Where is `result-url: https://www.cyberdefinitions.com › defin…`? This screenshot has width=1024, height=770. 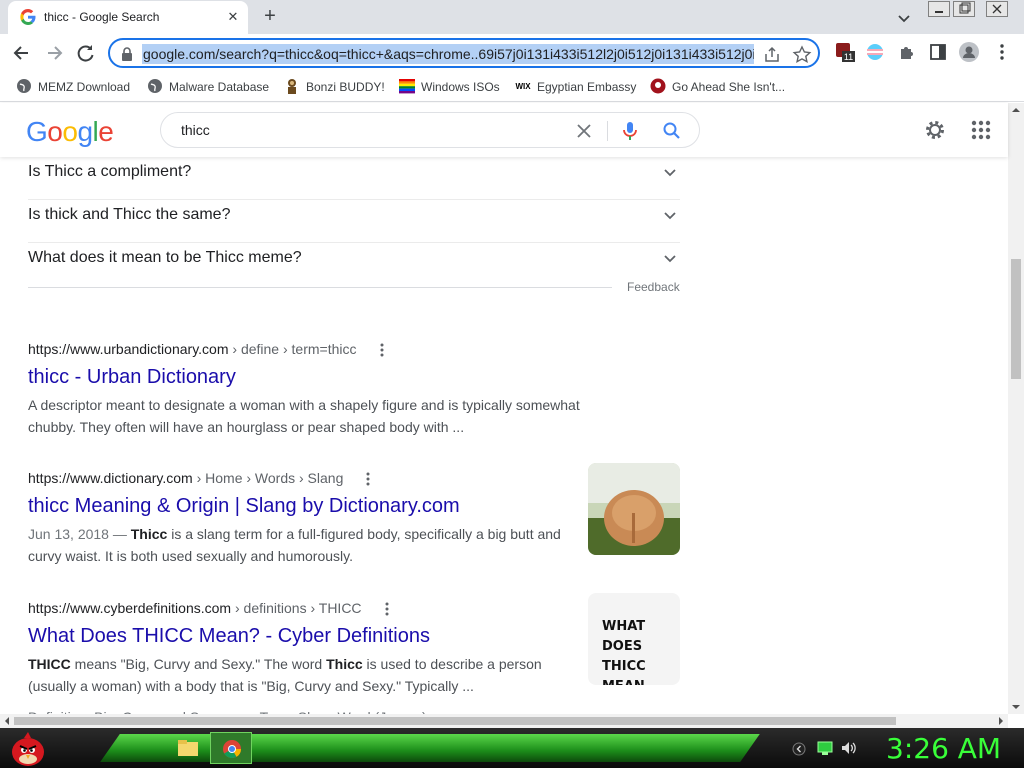
result-url: https://www.cyberdefinitions.com › defin… is located at coordinates (195, 608).